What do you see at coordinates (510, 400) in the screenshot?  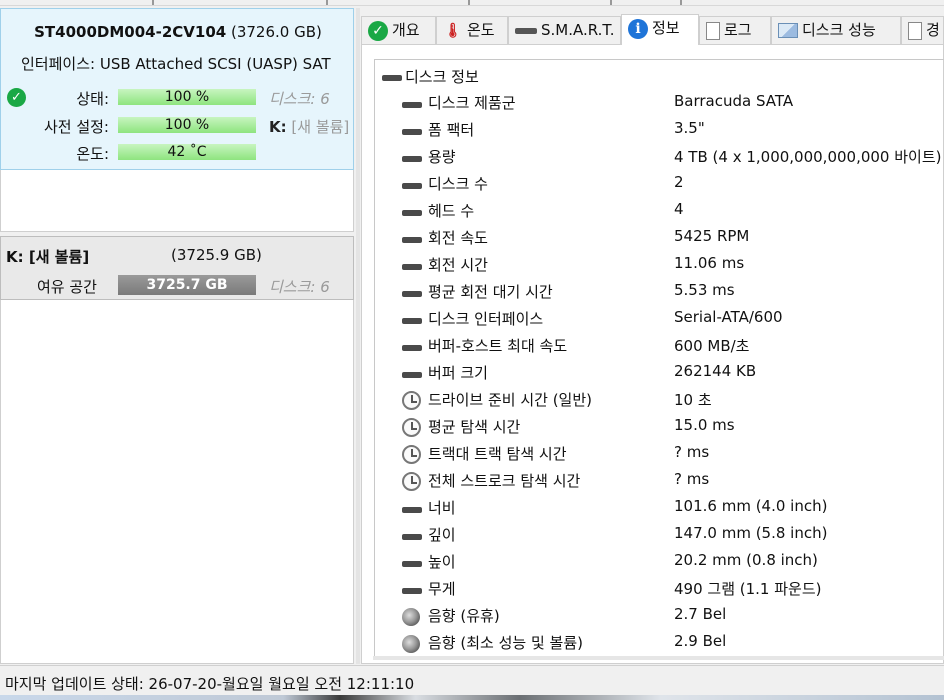 I see `info-key: 드라이브 준비 시간 (일반)` at bounding box center [510, 400].